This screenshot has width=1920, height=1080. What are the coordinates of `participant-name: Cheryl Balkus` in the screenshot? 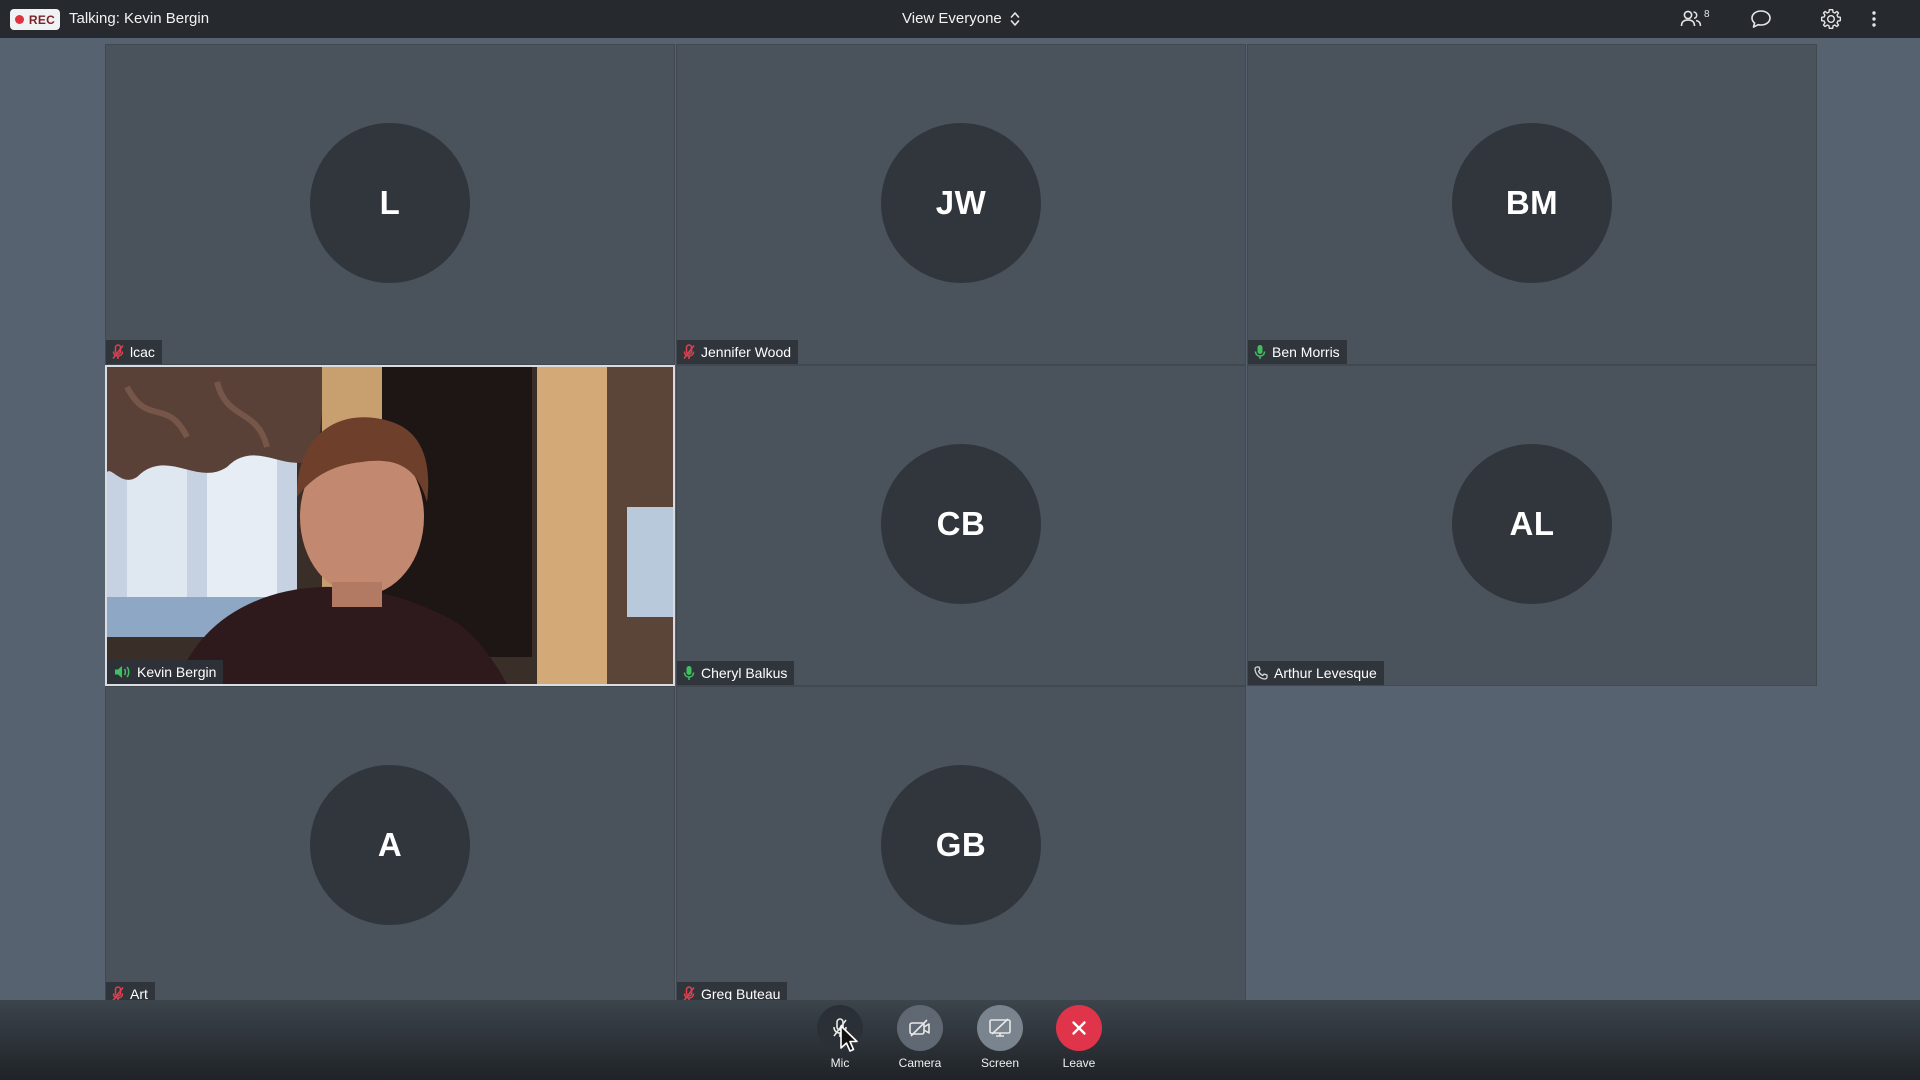 It's located at (744, 673).